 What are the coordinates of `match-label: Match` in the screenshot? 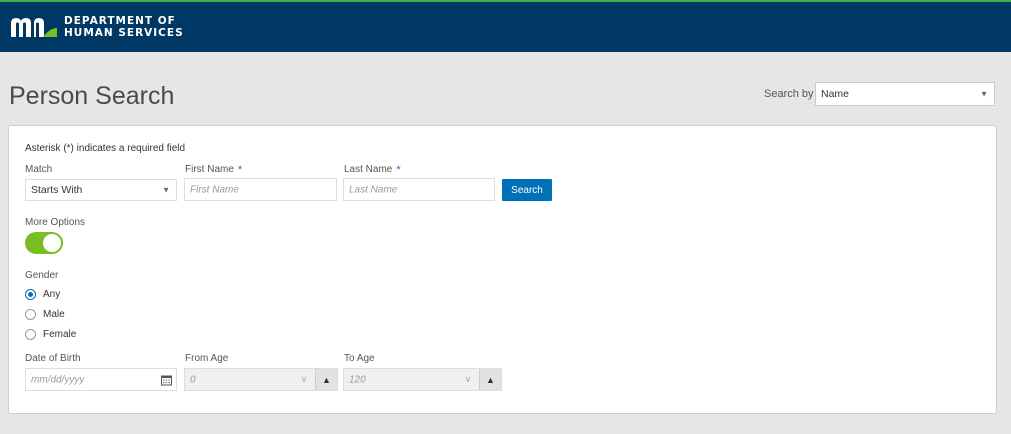 It's located at (39, 169).